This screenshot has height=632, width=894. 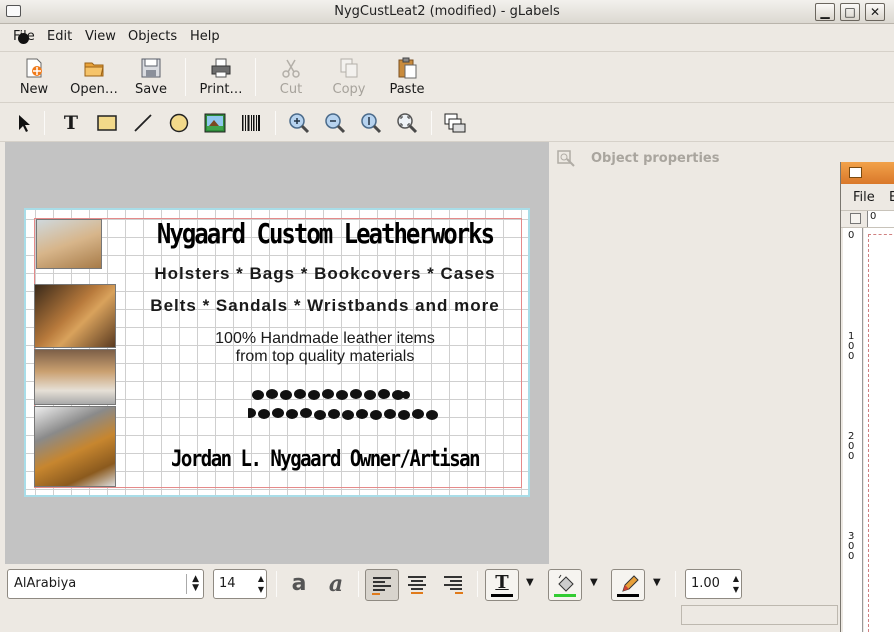 I want to click on zoom-fit-icon, so click(x=407, y=123).